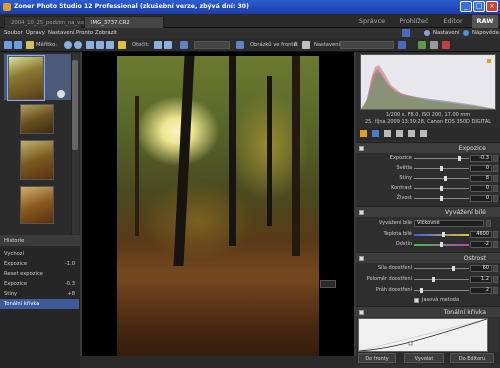  What do you see at coordinates (328, 284) in the screenshot?
I see `zoom-box` at bounding box center [328, 284].